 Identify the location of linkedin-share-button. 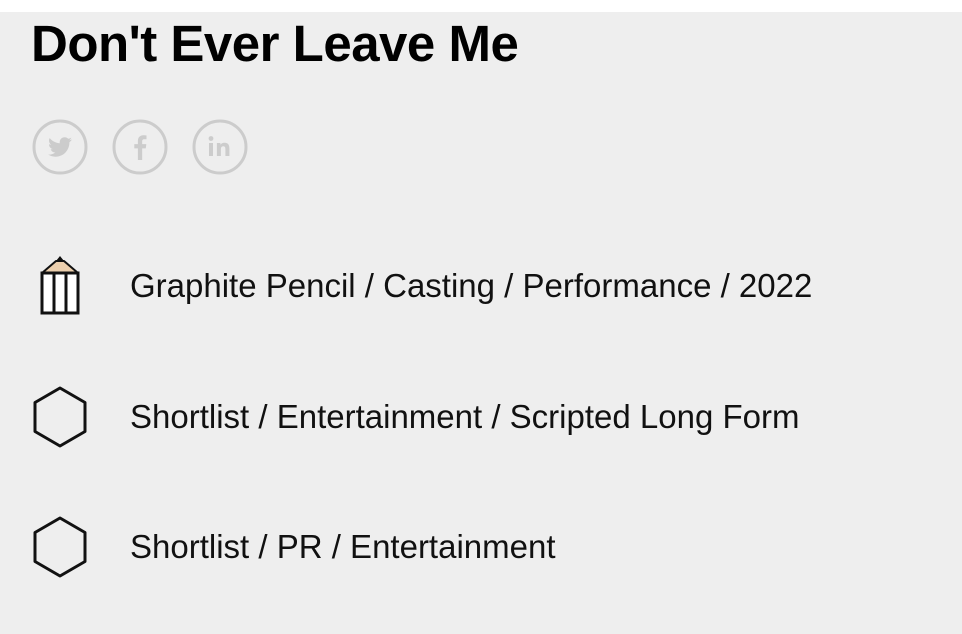
(220, 147).